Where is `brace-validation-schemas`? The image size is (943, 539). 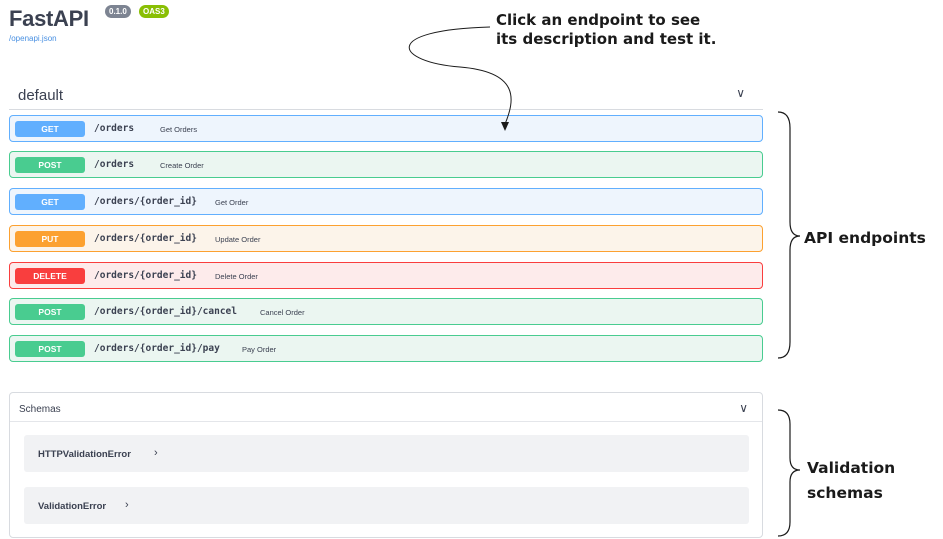 brace-validation-schemas is located at coordinates (789, 473).